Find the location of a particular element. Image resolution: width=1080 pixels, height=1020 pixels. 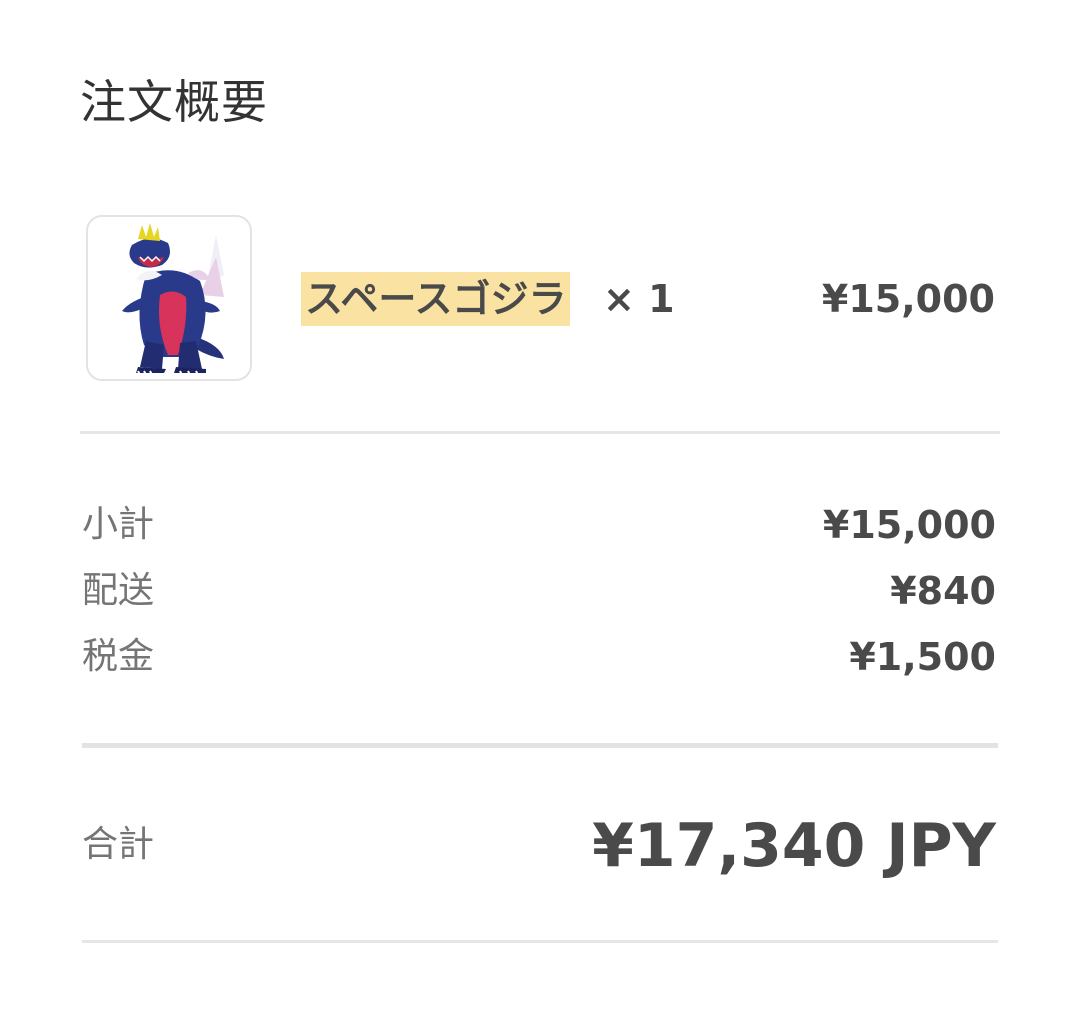

product-quantity: × 1 is located at coordinates (639, 299).